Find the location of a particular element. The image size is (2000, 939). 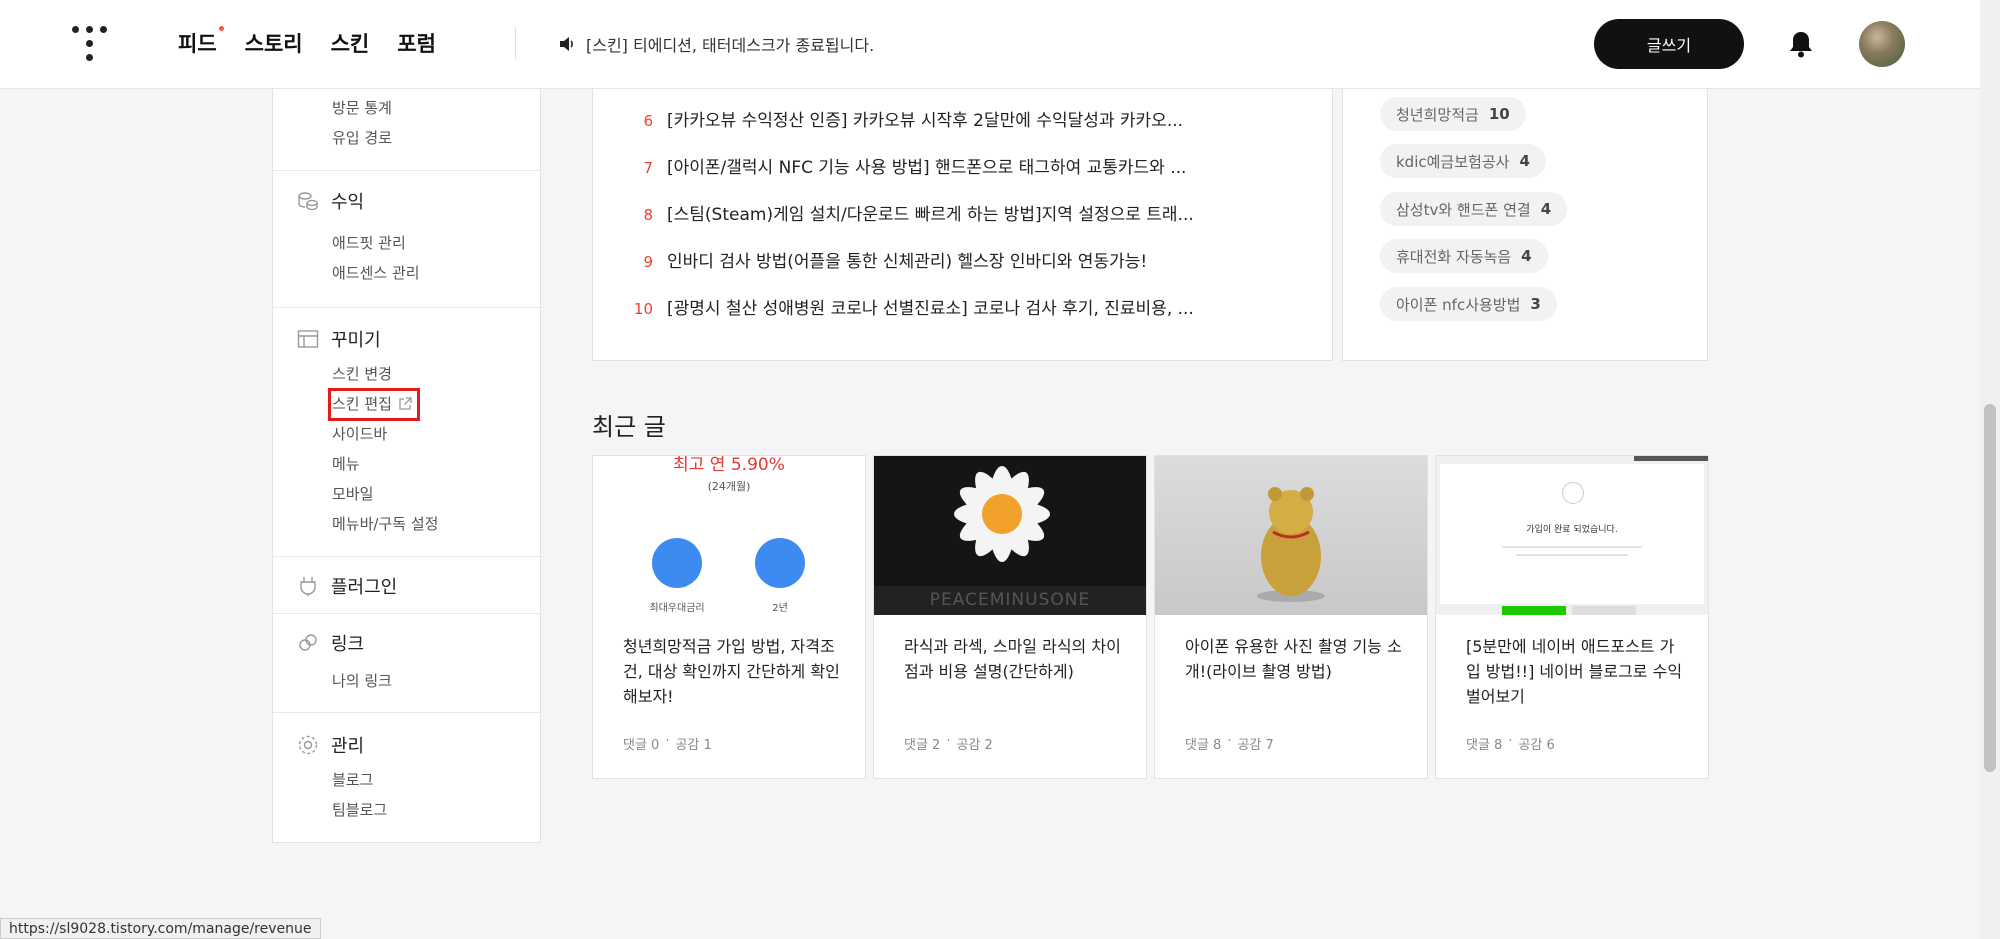

post-title: 라식과 라섹, 스마일 라식의 차이점과 비용 설명(간단하게) is located at coordinates (1012, 659).